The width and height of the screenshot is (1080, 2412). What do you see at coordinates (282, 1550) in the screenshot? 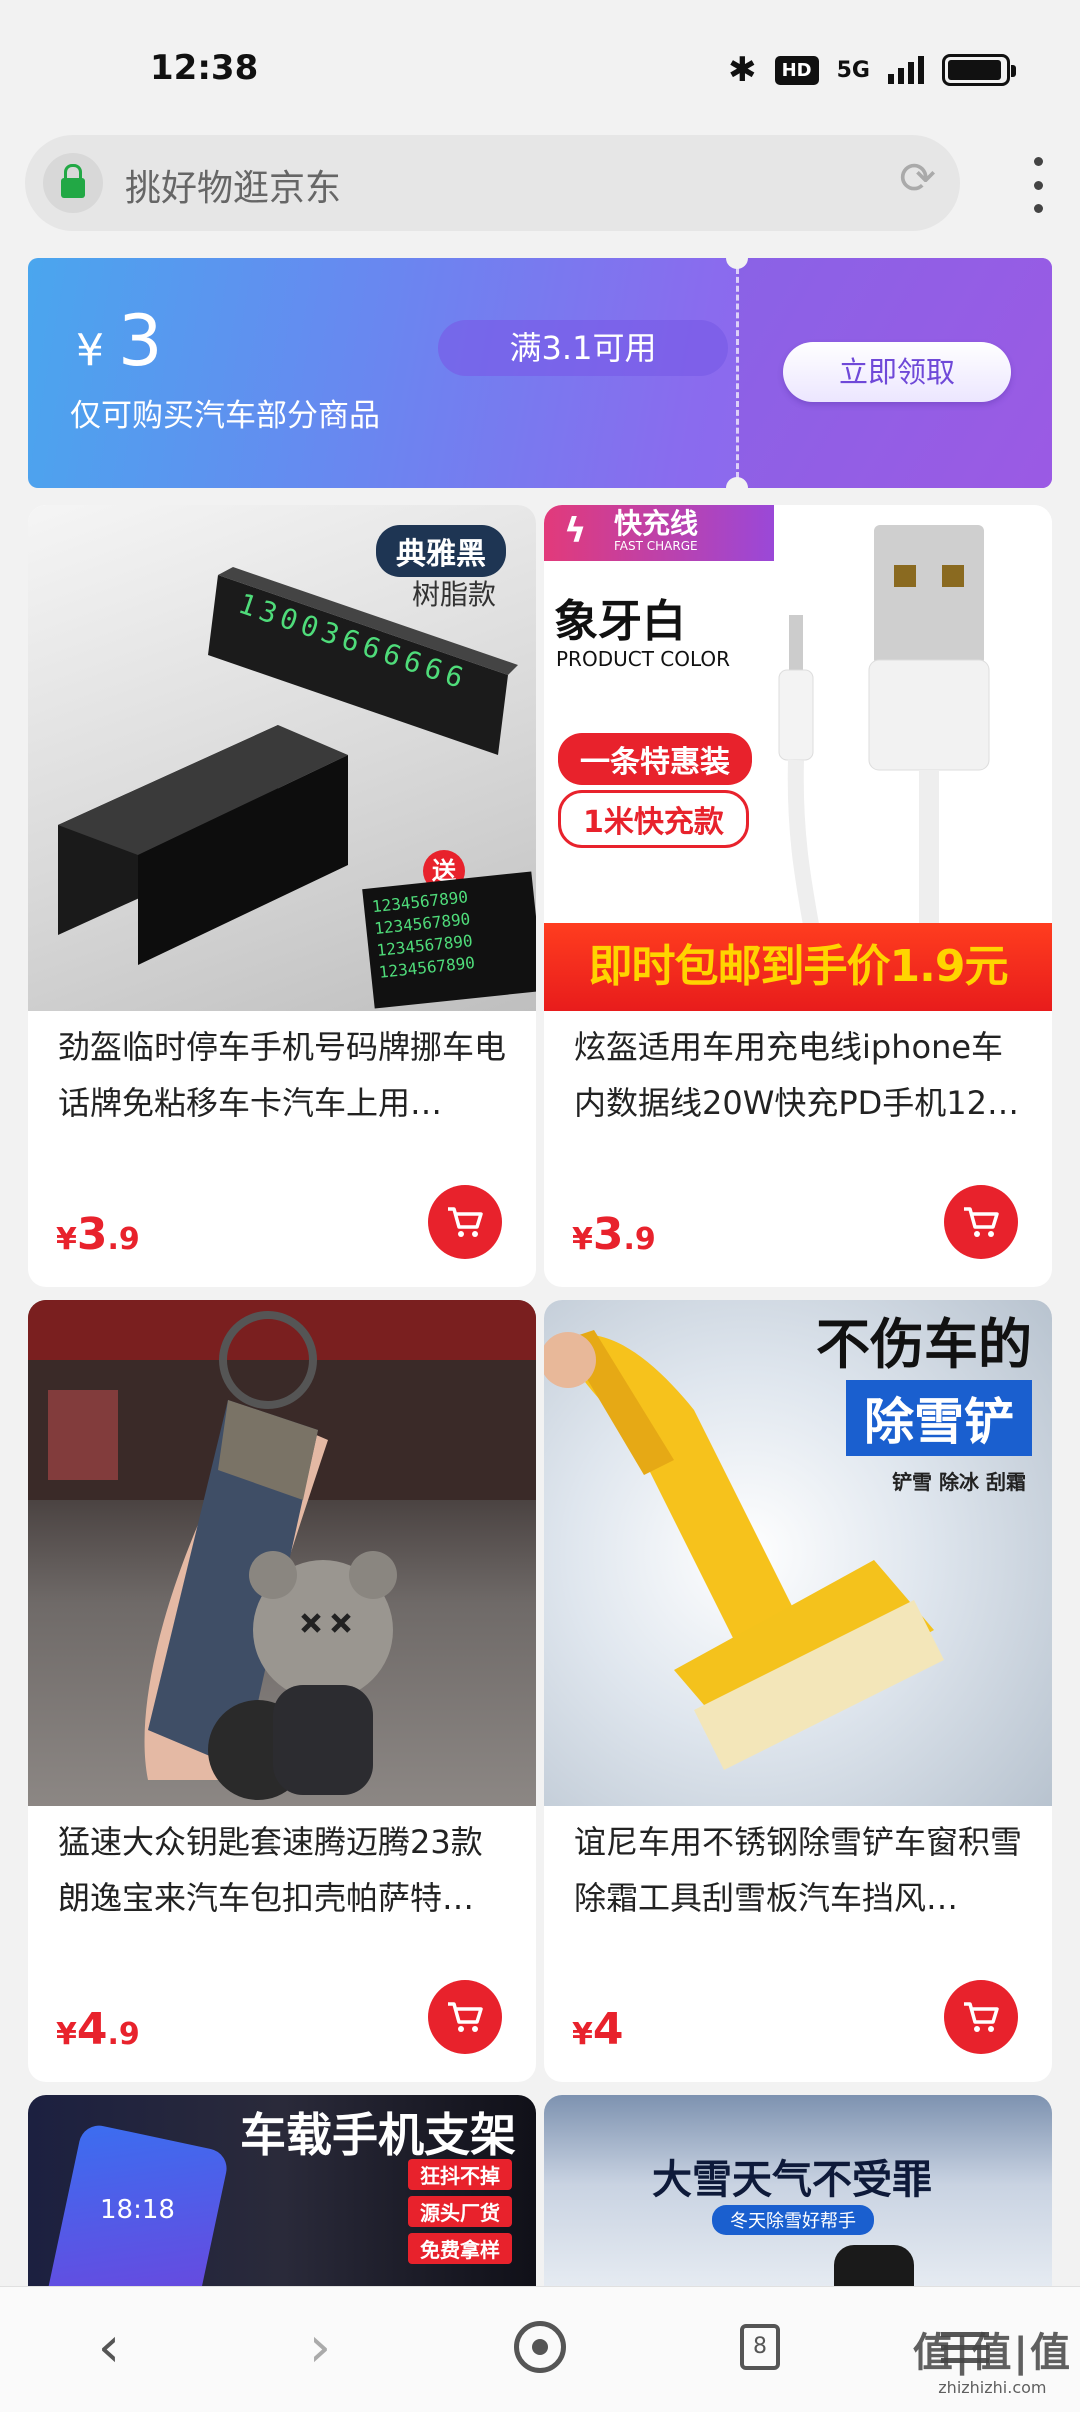
I see `keychain-image` at bounding box center [282, 1550].